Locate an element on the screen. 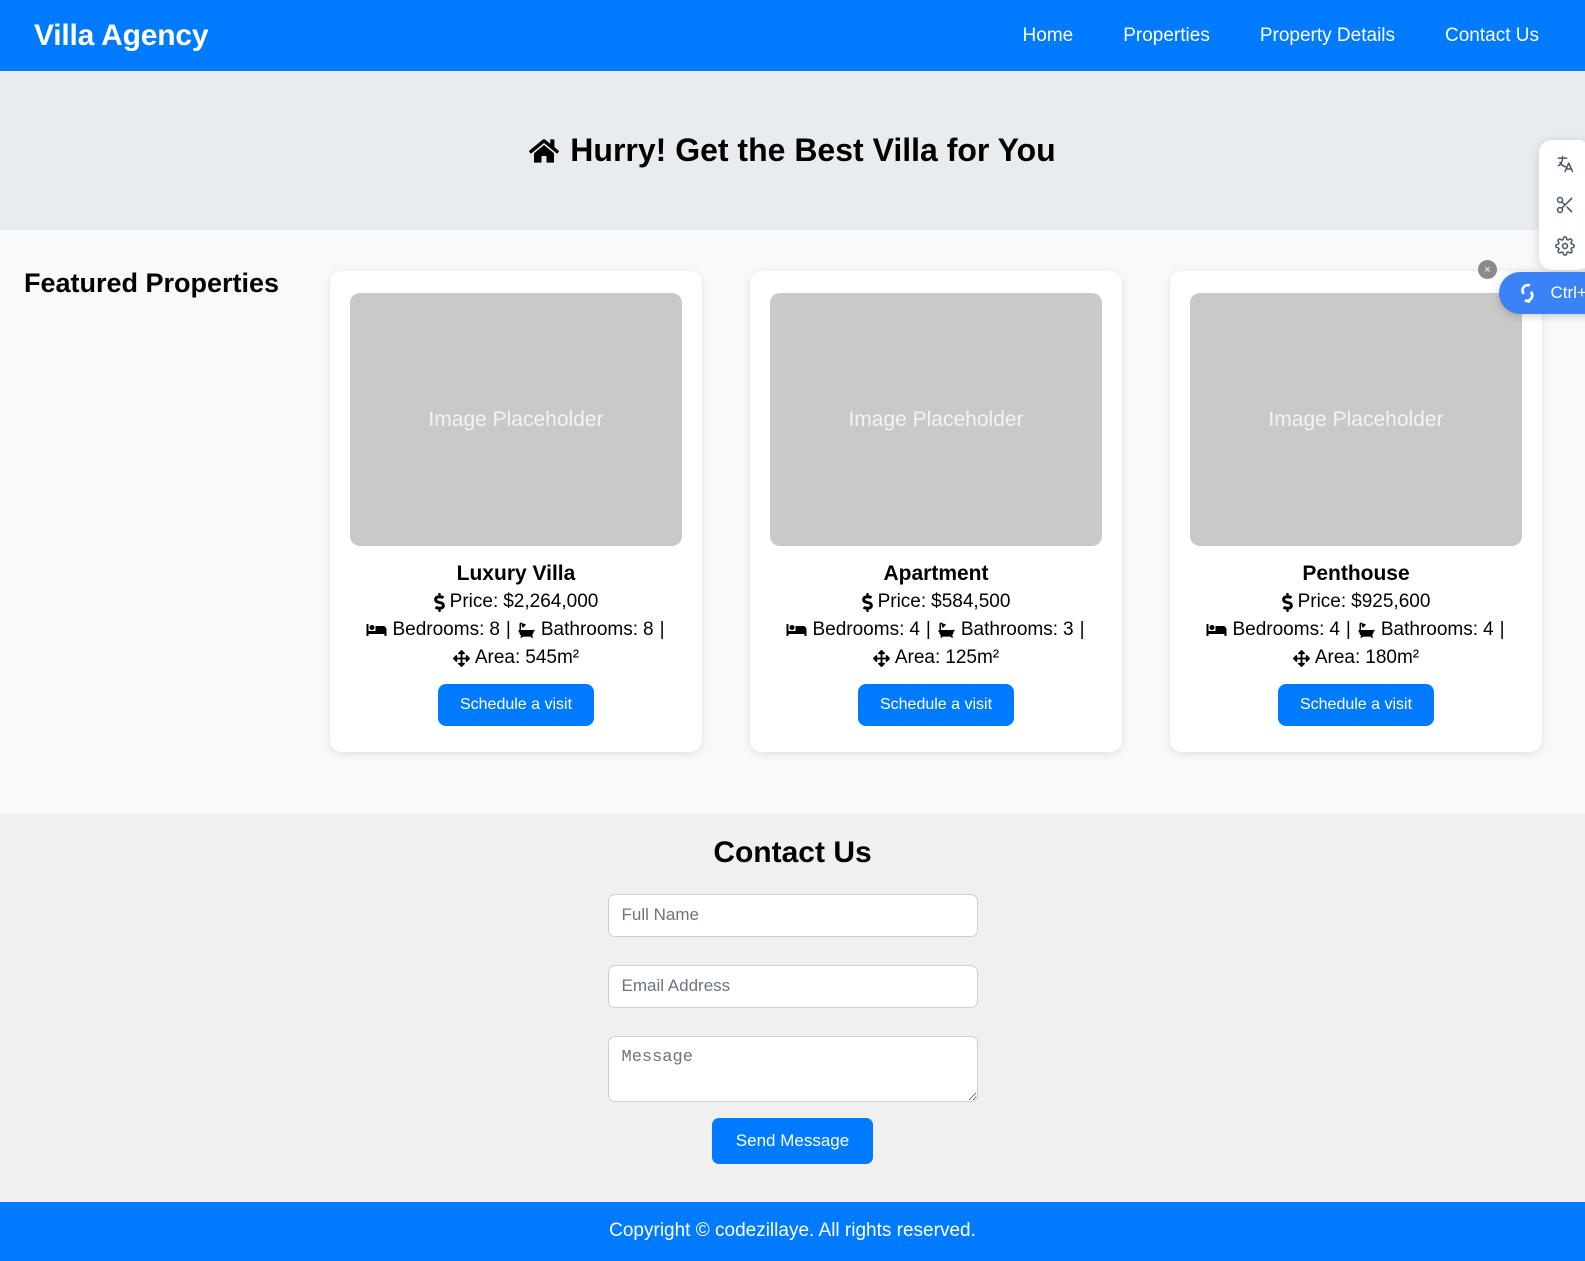 The width and height of the screenshot is (1585, 1261). bathrooms-value: 8 is located at coordinates (648, 629).